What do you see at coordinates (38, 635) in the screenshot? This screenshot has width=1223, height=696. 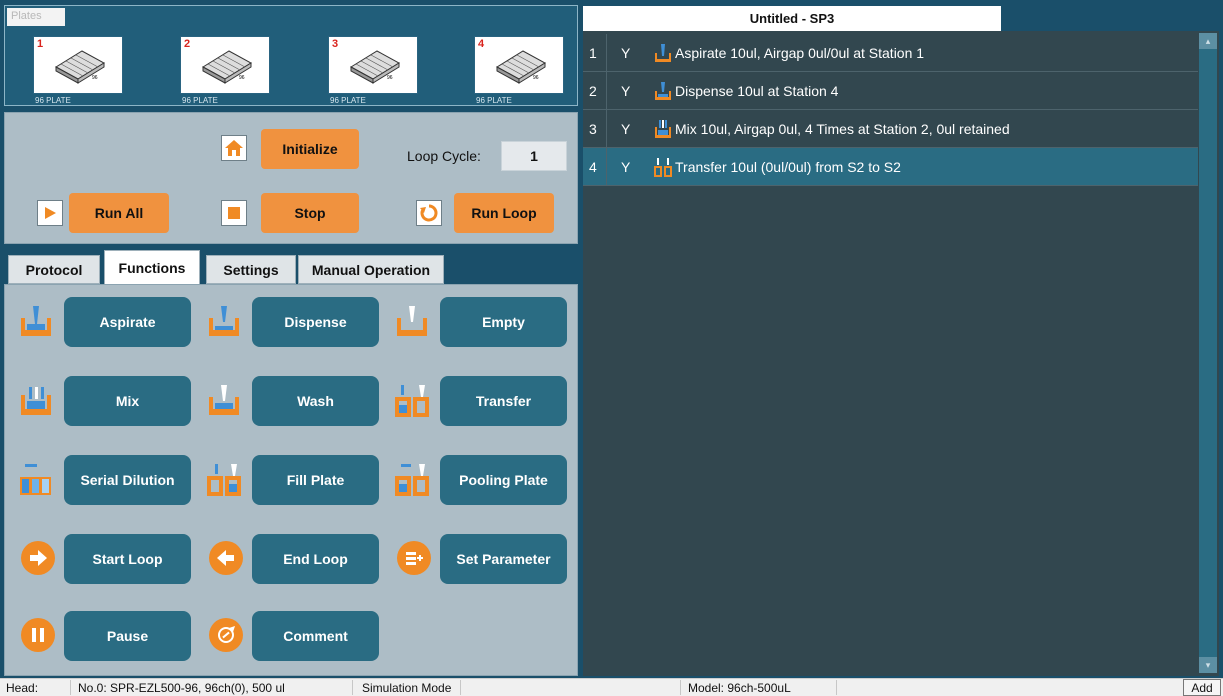 I see `pause-icon` at bounding box center [38, 635].